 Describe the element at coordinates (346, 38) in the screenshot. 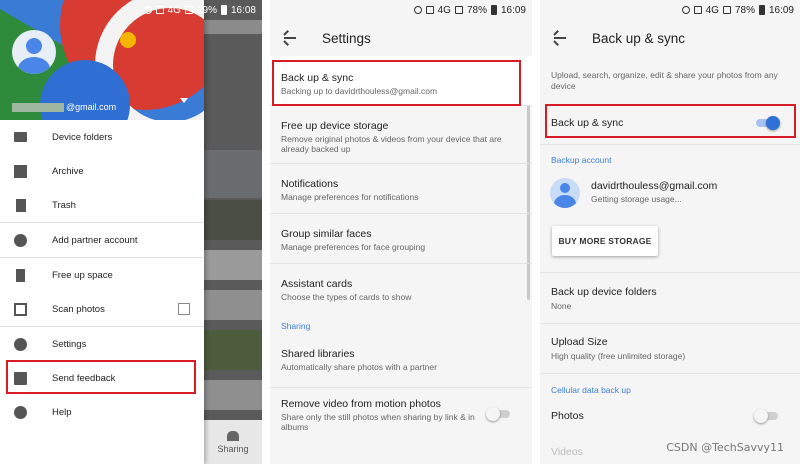

I see `page-title: Settings` at that location.